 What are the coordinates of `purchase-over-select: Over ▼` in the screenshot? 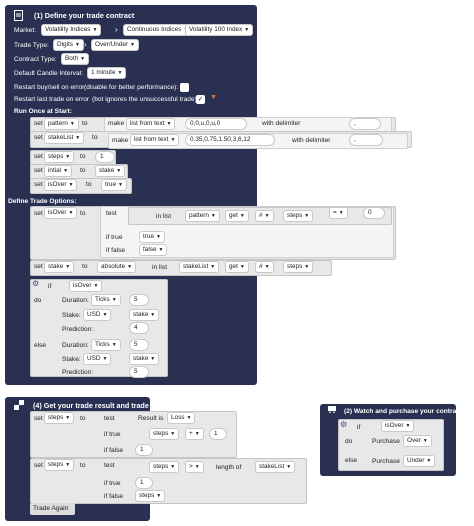 It's located at (417, 441).